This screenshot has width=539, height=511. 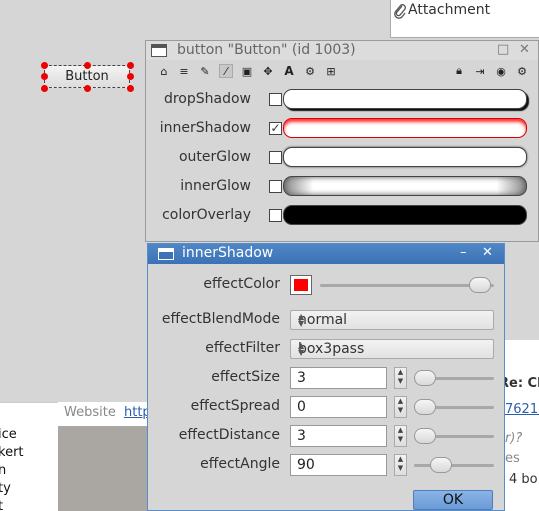 What do you see at coordinates (463, 252) in the screenshot?
I see `minimize-icon: –` at bounding box center [463, 252].